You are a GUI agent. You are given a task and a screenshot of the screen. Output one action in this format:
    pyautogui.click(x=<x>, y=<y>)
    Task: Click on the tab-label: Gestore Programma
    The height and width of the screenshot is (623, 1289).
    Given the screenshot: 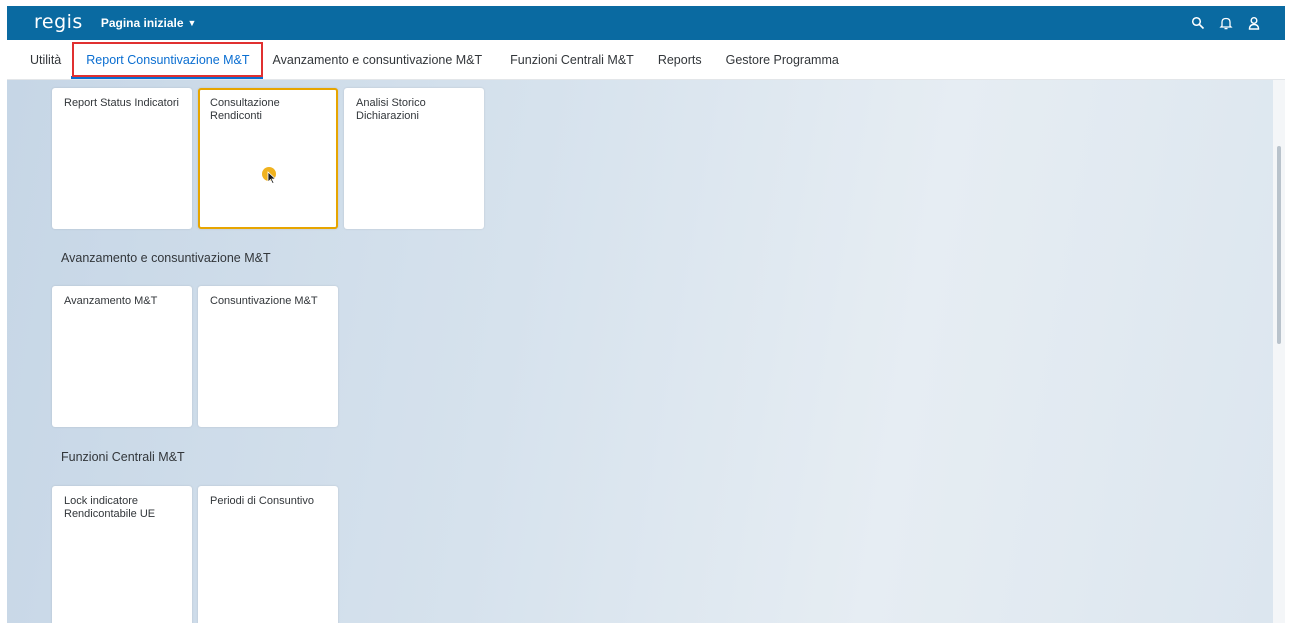 What is the action you would take?
    pyautogui.click(x=782, y=59)
    